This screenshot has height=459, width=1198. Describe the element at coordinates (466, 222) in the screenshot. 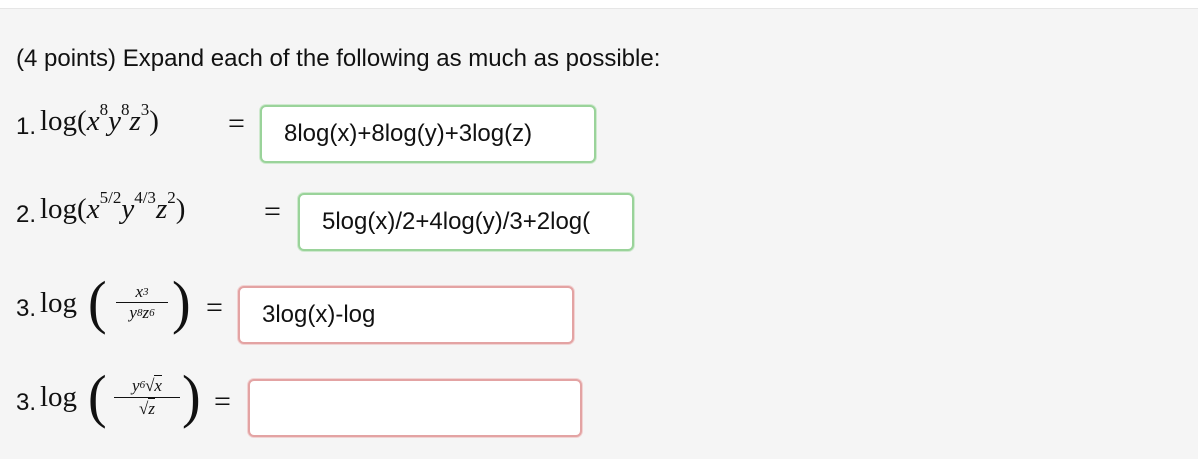

I see `item-2-answer-input: 5log(x)/2+4log(y)/3+2log(` at that location.